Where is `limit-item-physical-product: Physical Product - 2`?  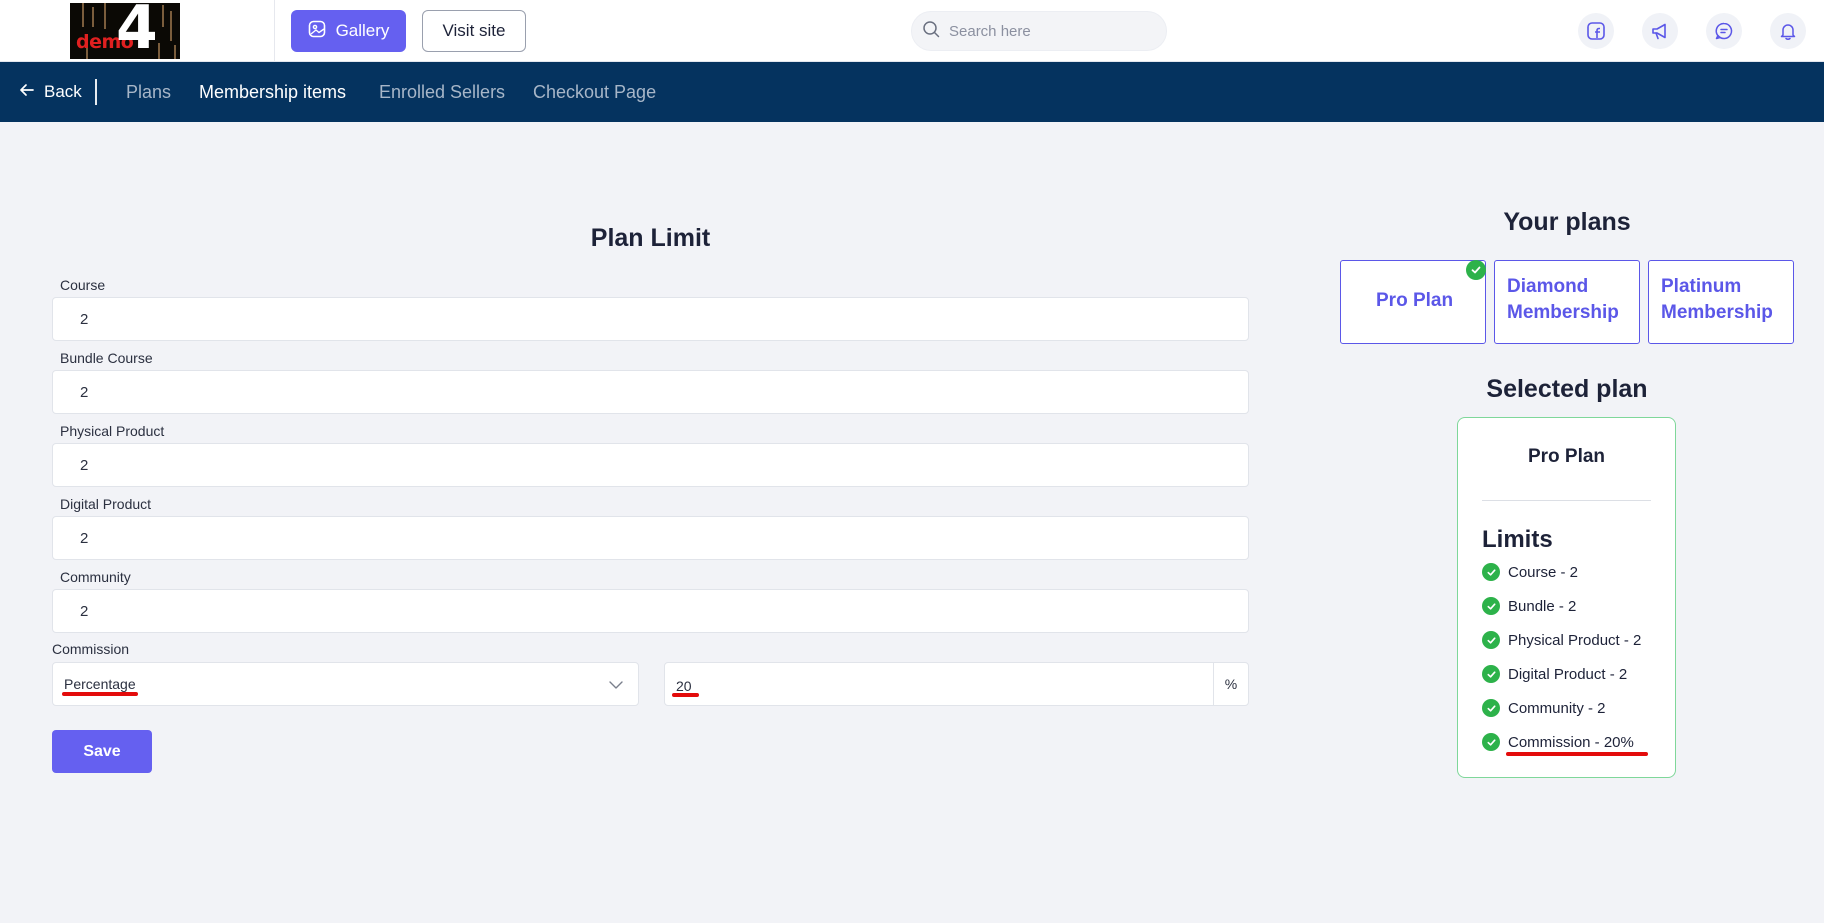 limit-item-physical-product: Physical Product - 2 is located at coordinates (1561, 640).